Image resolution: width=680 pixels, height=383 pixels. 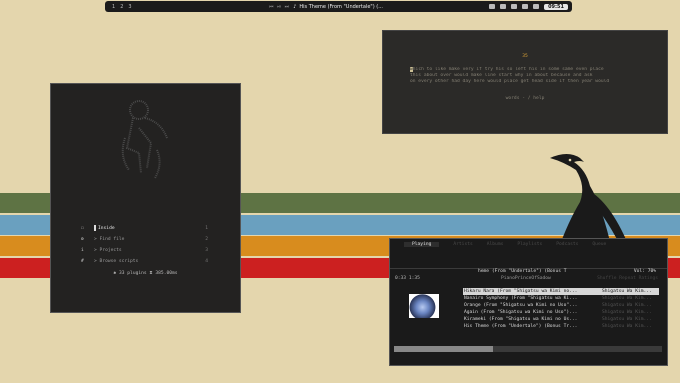 I want to click on notifications-icon, so click(x=536, y=6).